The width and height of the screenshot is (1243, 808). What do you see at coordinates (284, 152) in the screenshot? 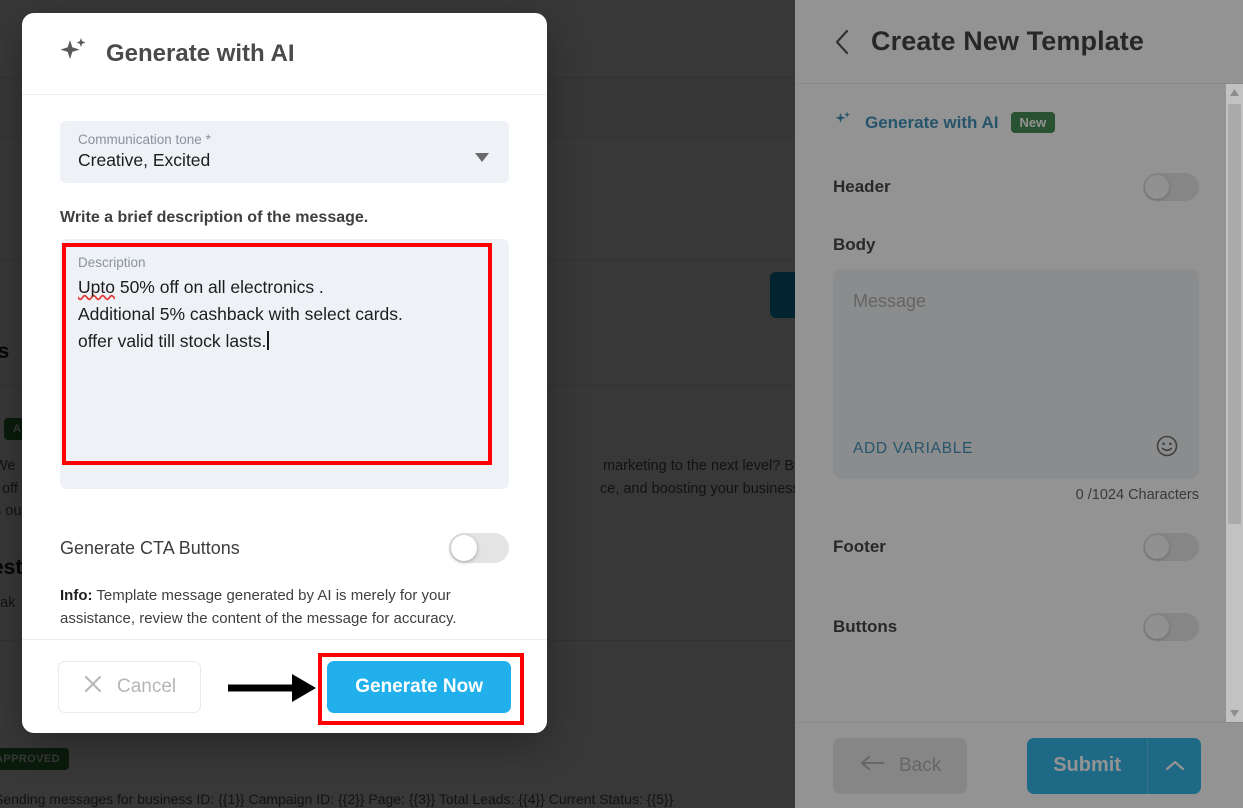
I see `communication-tone-select: Communication tone * Creative, Excited` at bounding box center [284, 152].